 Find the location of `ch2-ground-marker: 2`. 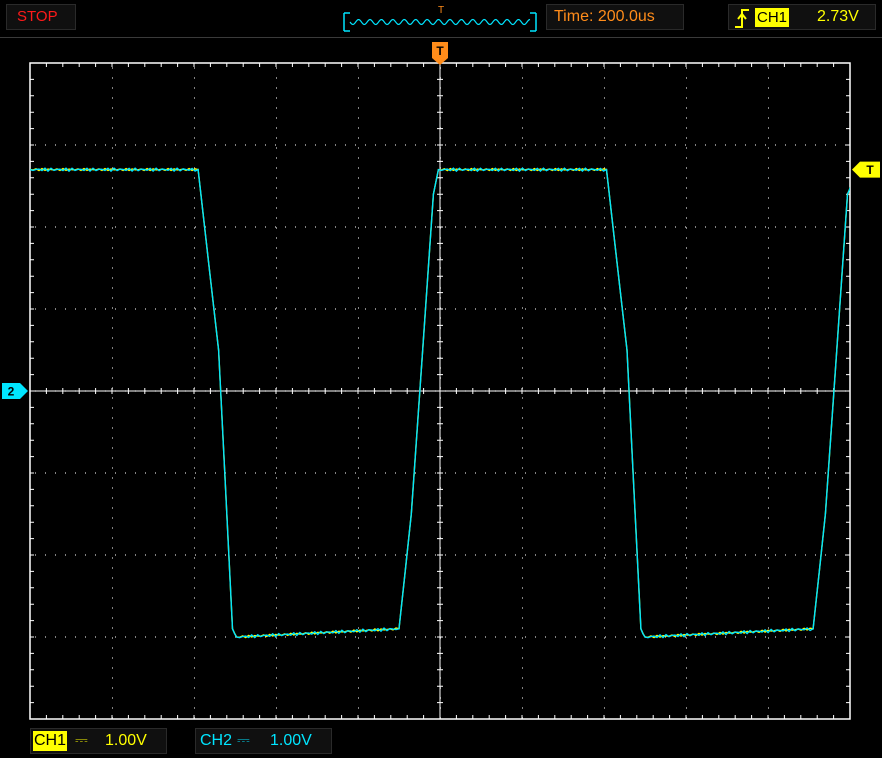

ch2-ground-marker: 2 is located at coordinates (15, 391).